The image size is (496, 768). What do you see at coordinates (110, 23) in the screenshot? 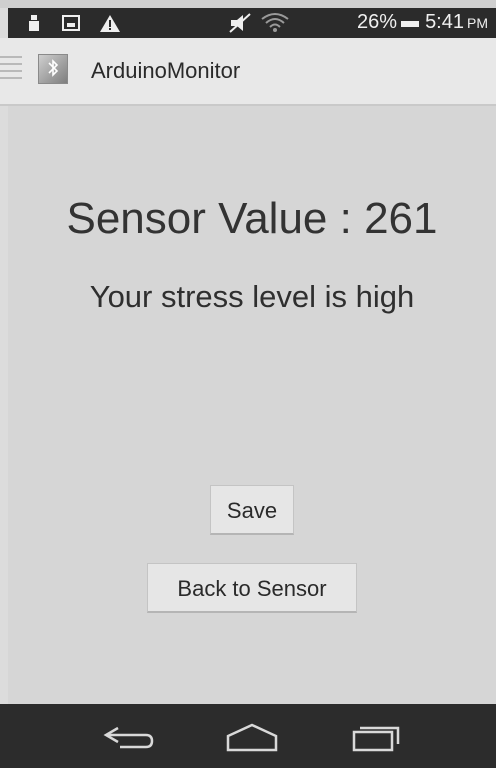
I see `warning-icon` at bounding box center [110, 23].